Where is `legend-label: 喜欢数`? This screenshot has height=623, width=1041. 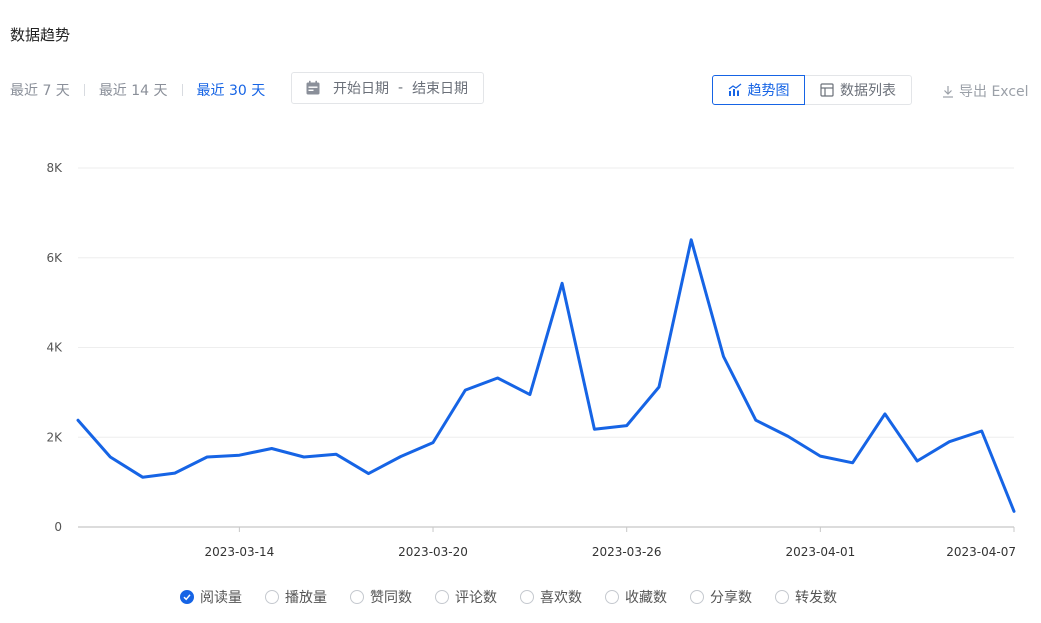 legend-label: 喜欢数 is located at coordinates (561, 598).